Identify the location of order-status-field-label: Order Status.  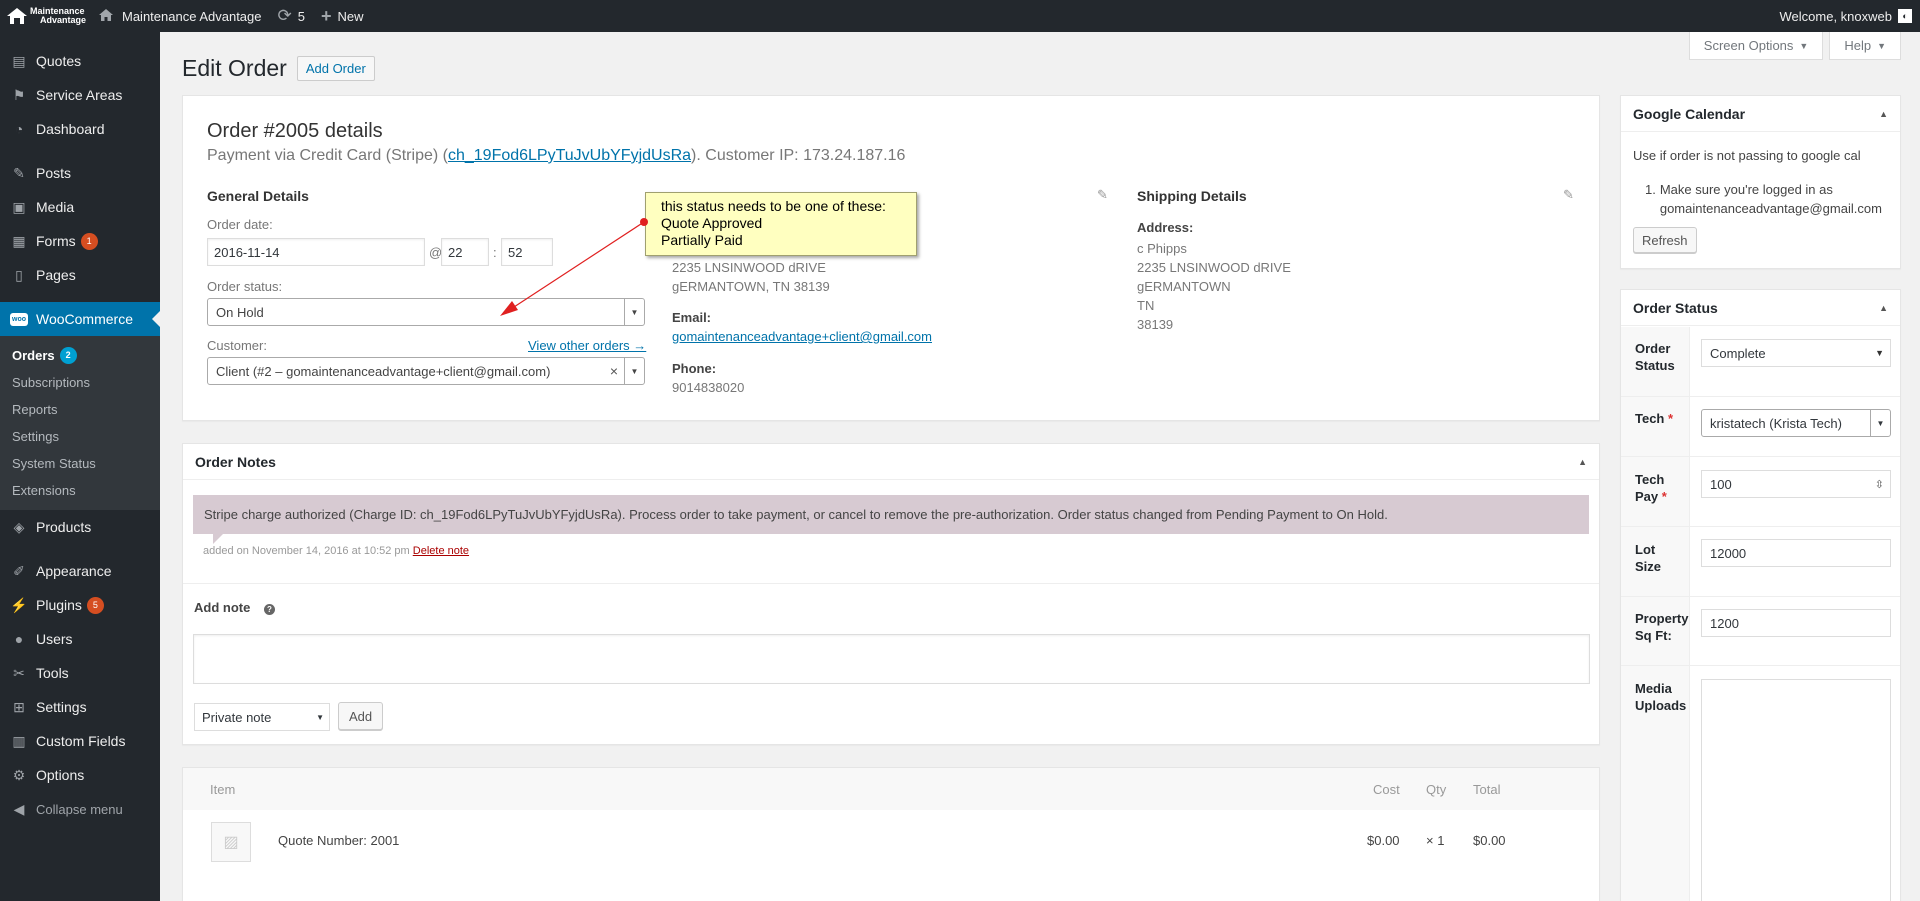
(1655, 357).